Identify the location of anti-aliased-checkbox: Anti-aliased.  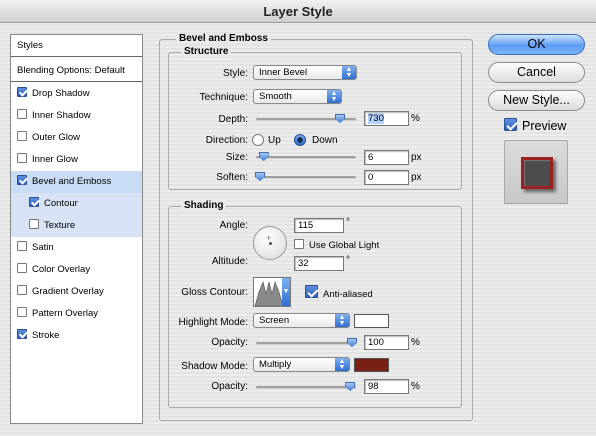
(339, 292).